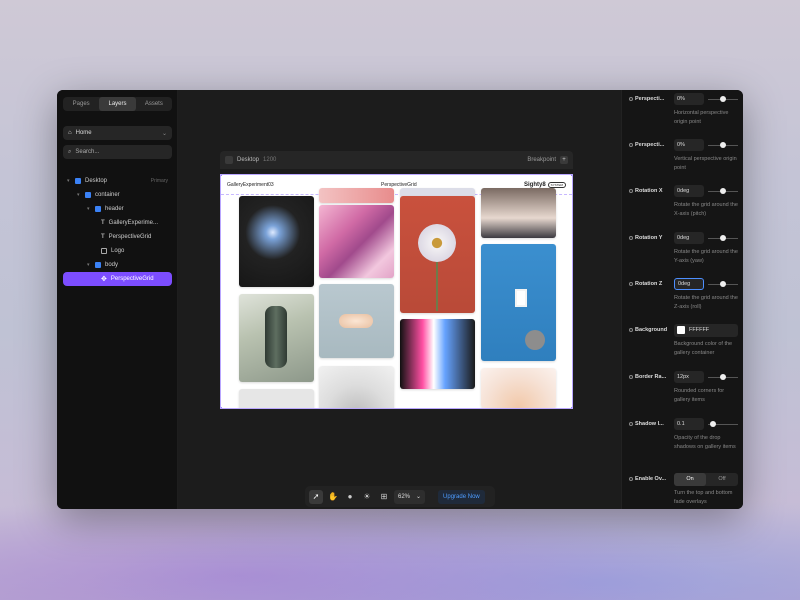  I want to click on pointer-icon: ➚, so click(316, 496).